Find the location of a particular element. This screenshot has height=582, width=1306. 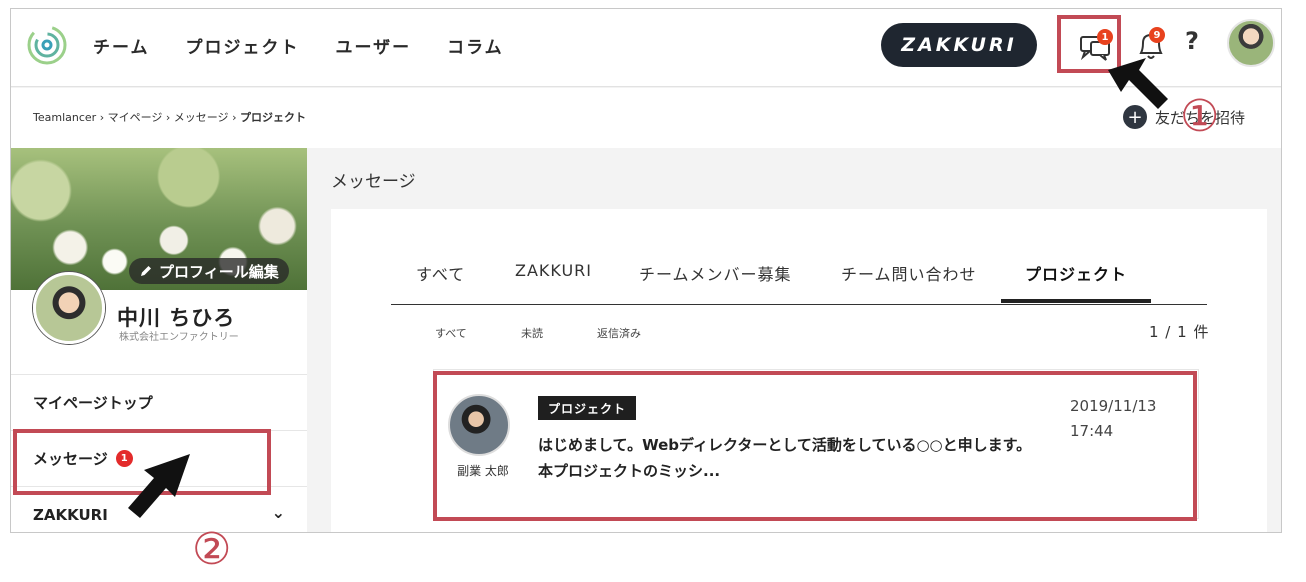

annotation-number-1: ① is located at coordinates (1199, 116).